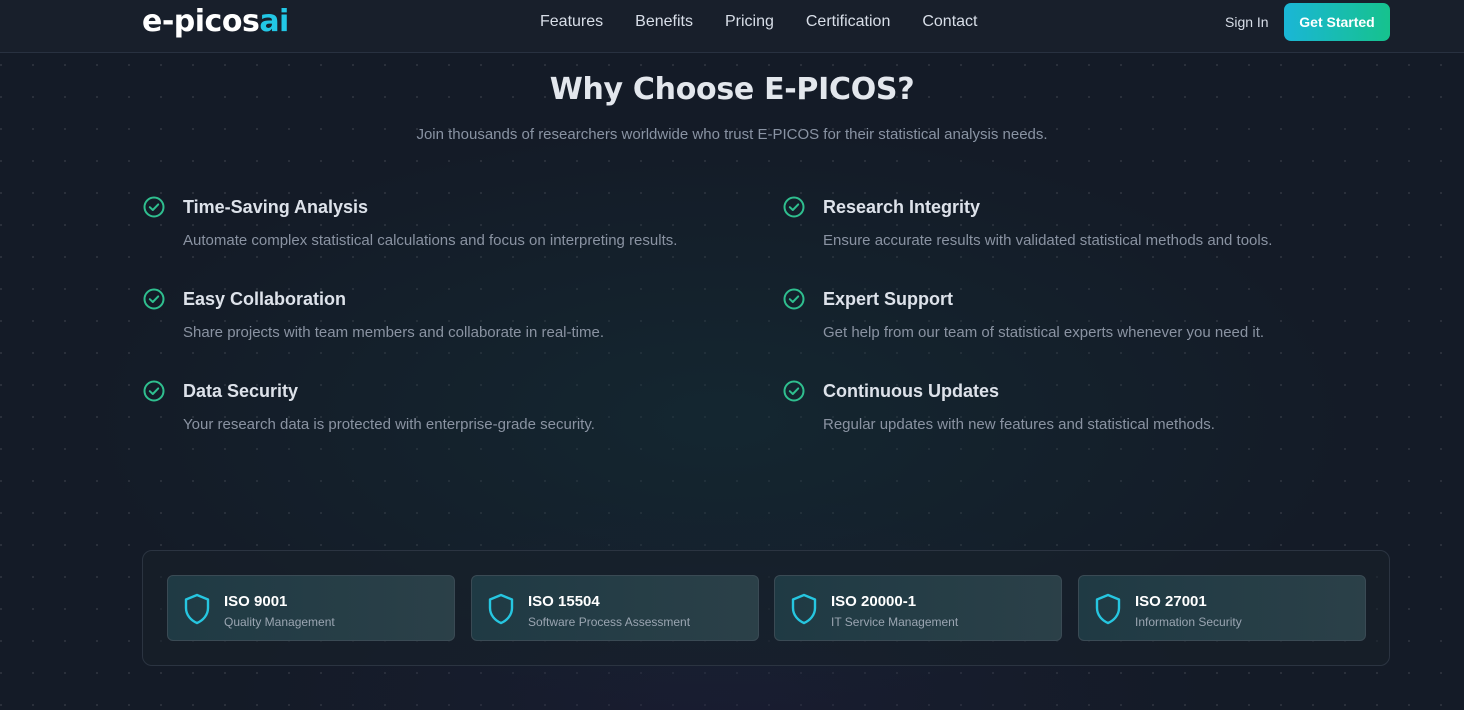  What do you see at coordinates (888, 299) in the screenshot?
I see `feature-title: Expert Support` at bounding box center [888, 299].